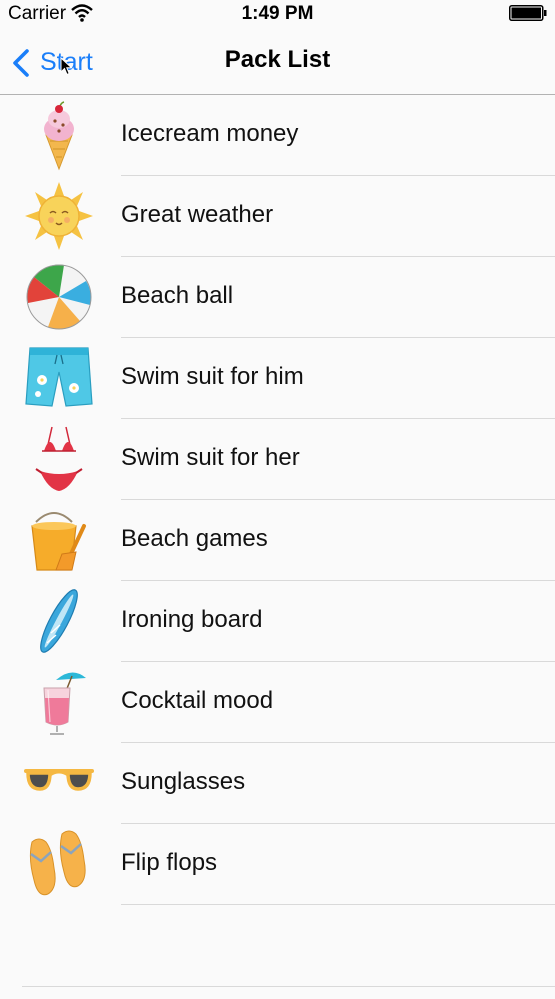  I want to click on list-item: Swim suit for him, so click(277, 378).